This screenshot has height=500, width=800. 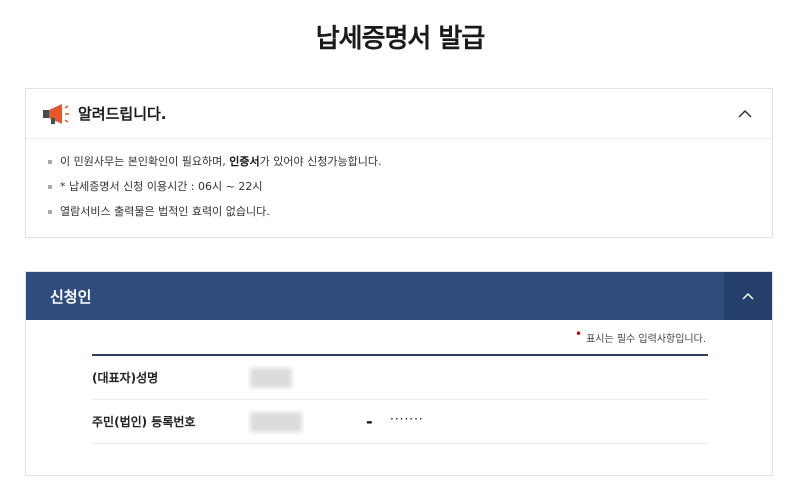 I want to click on notice-item: 열람서비스 출력물은 법적인 효력이 없습니다., so click(x=410, y=211).